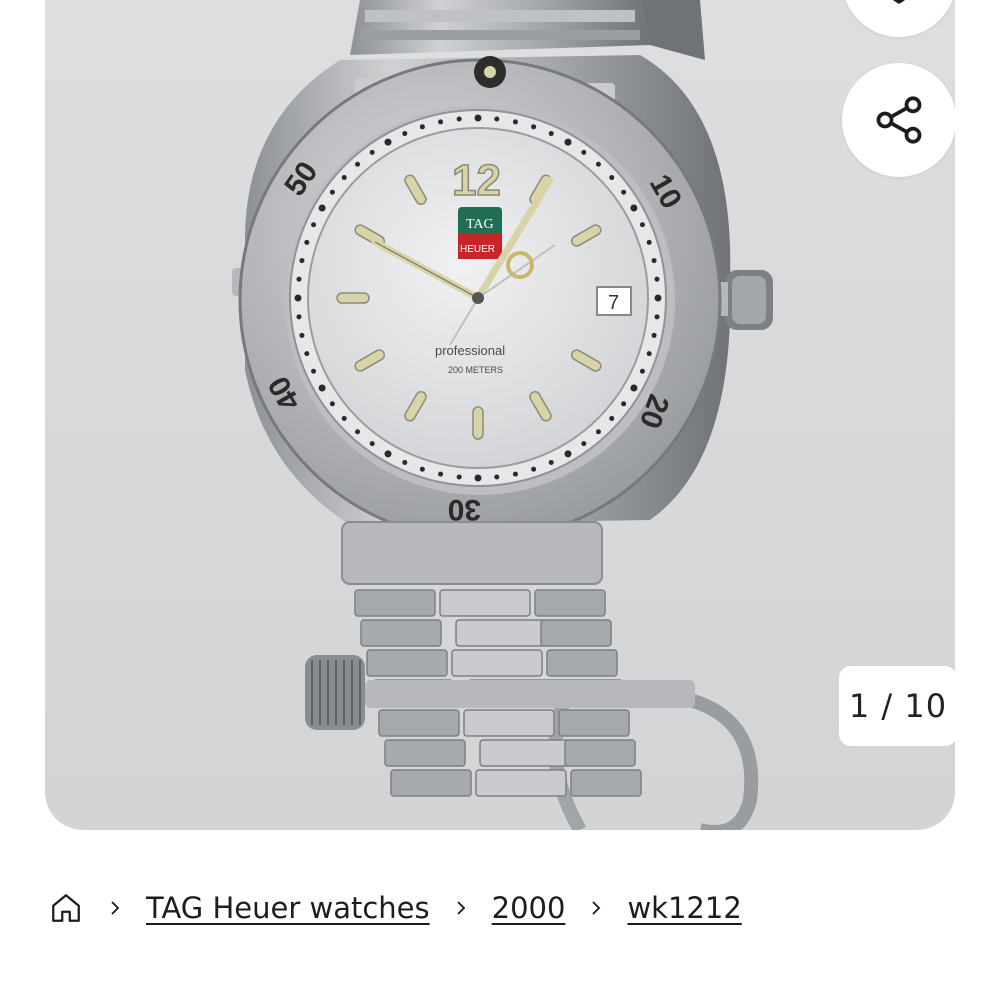 Image resolution: width=1000 pixels, height=1000 pixels. I want to click on image-counter: 1 / 10, so click(897, 706).